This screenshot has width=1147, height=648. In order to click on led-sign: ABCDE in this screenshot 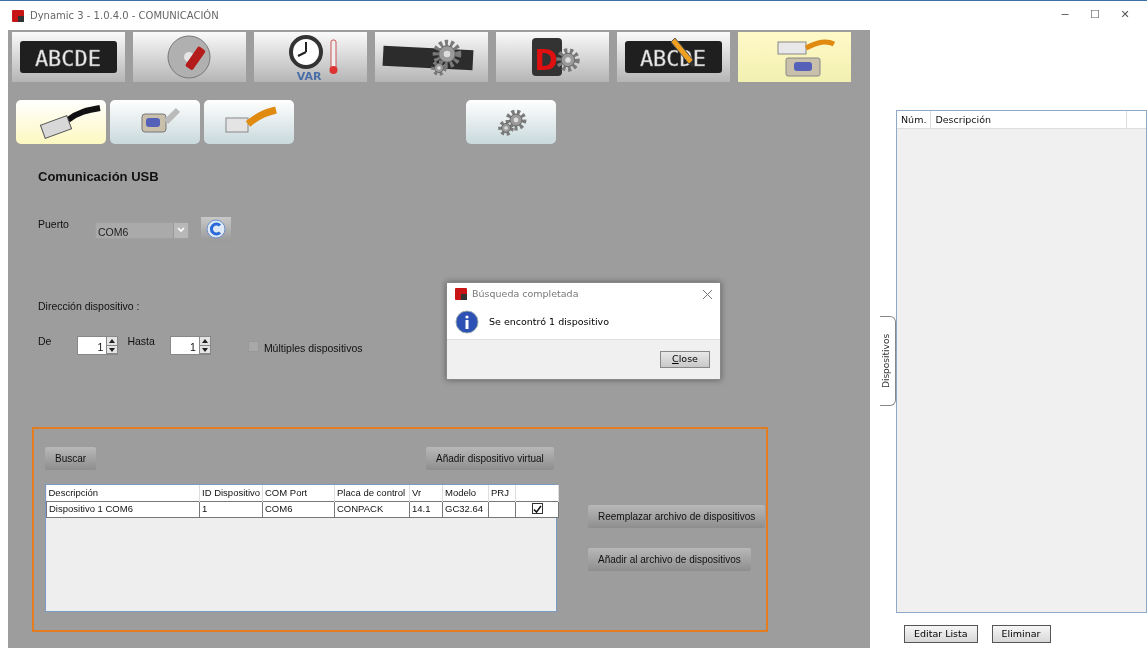, I will do `click(68, 57)`.